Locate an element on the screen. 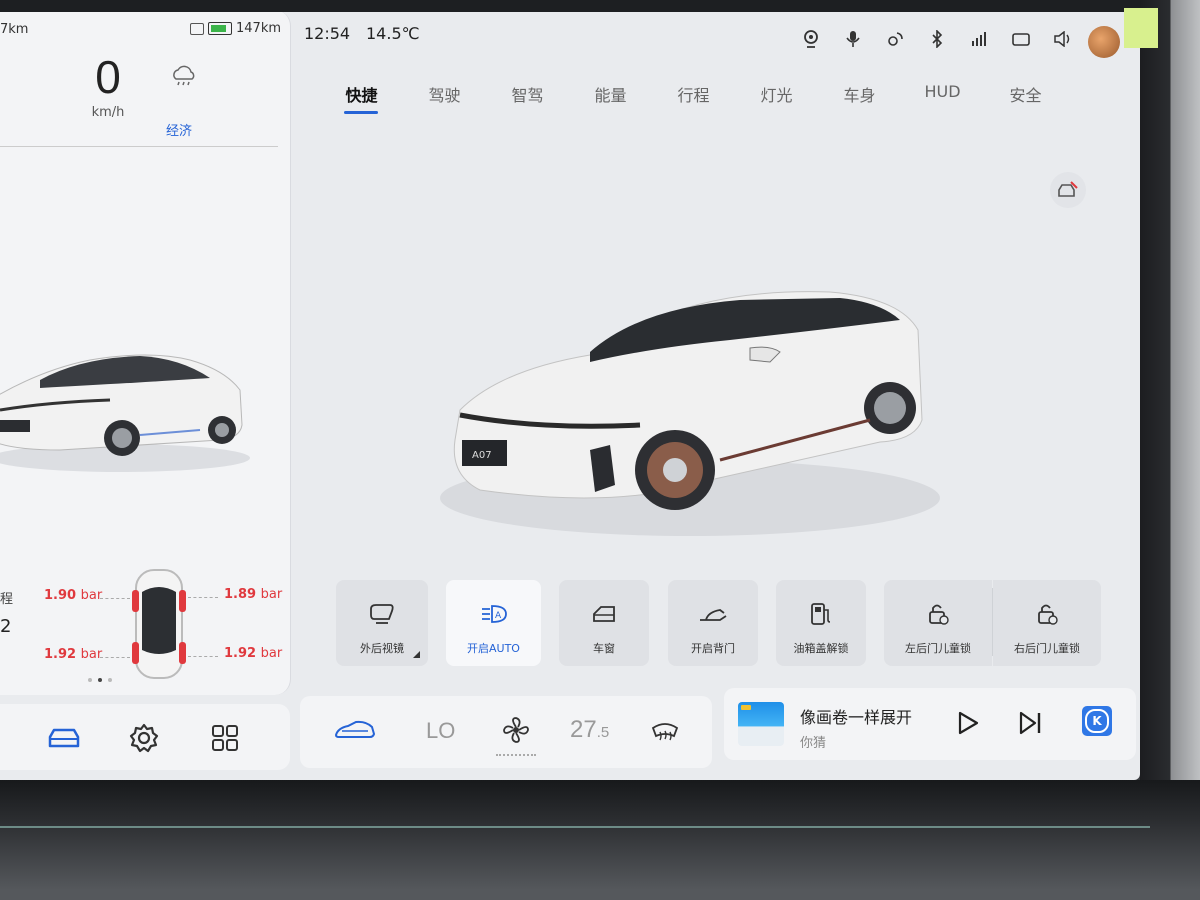  next-track-button is located at coordinates (1031, 725).